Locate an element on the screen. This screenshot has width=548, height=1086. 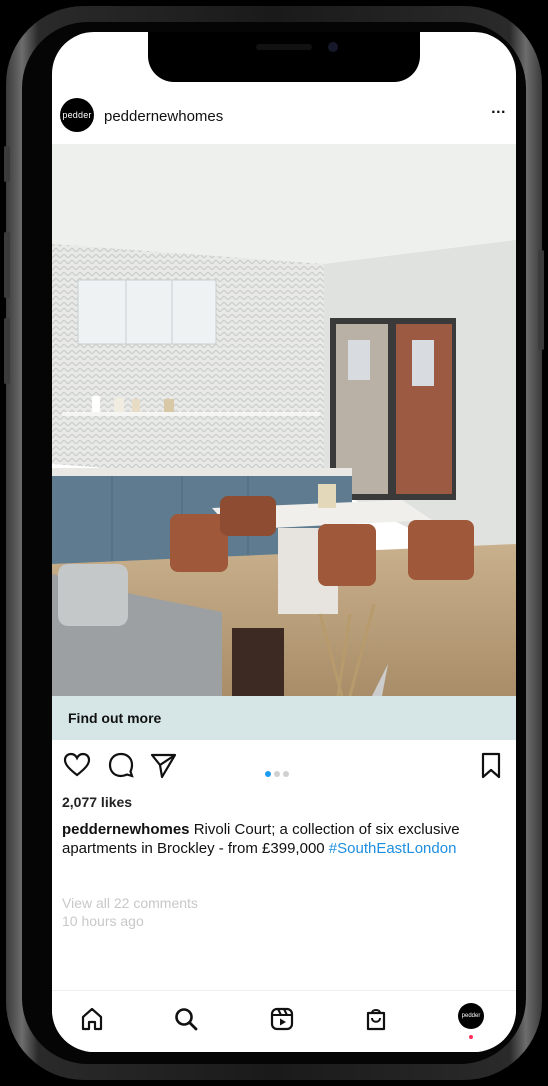
cta-label: Find out more is located at coordinates (115, 718).